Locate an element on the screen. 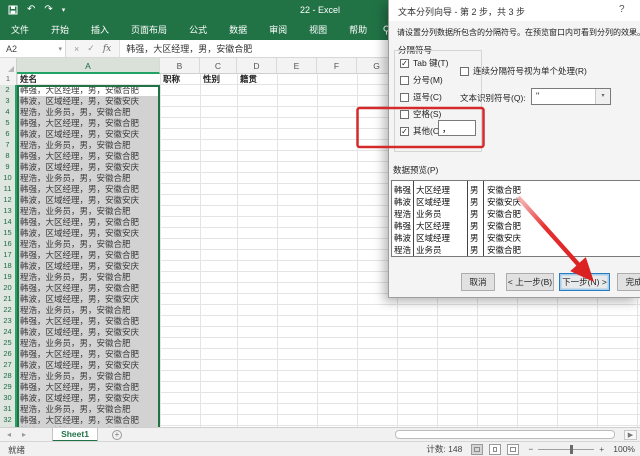  ribbon-tab-文件: 文件 is located at coordinates (20, 30).